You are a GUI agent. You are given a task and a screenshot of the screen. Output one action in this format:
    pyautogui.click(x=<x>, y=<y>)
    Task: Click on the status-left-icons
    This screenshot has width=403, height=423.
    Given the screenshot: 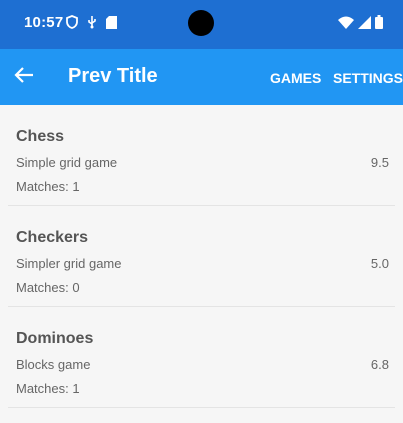 What is the action you would take?
    pyautogui.click(x=91, y=24)
    